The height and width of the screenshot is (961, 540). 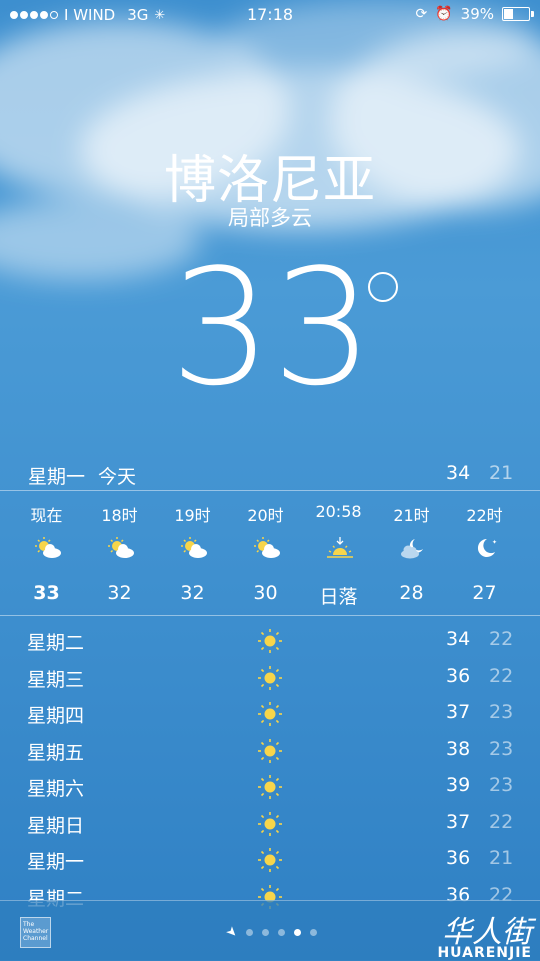 What do you see at coordinates (35, 932) in the screenshot?
I see `weather-channel-logo: The Weather Channel` at bounding box center [35, 932].